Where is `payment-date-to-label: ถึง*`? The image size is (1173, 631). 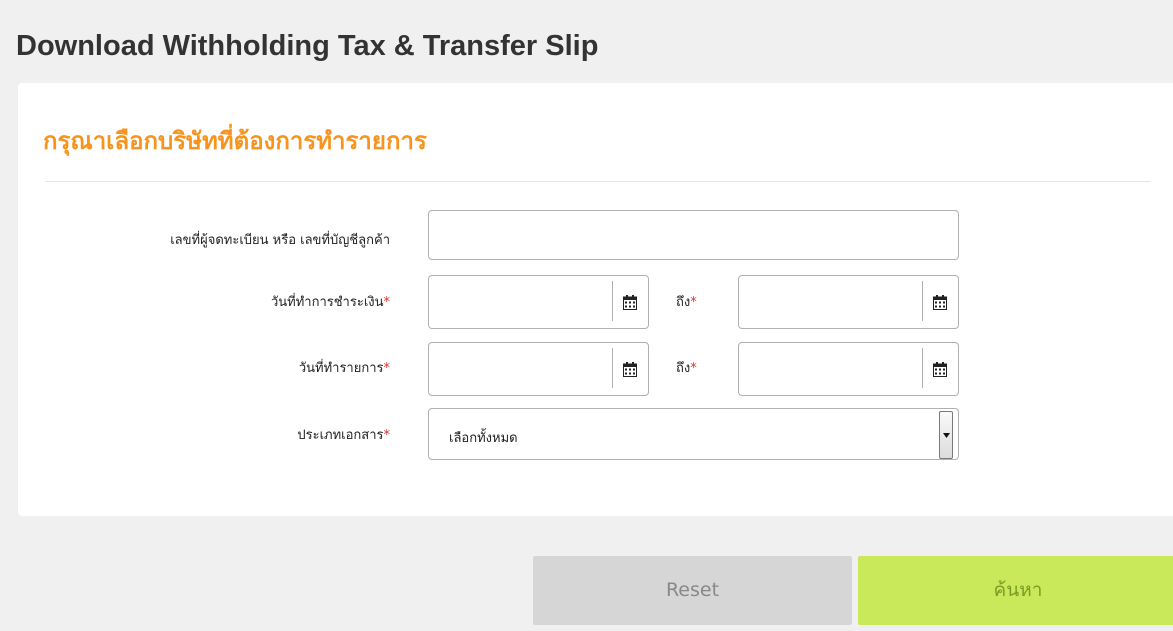
payment-date-to-label: ถึง* is located at coordinates (686, 302).